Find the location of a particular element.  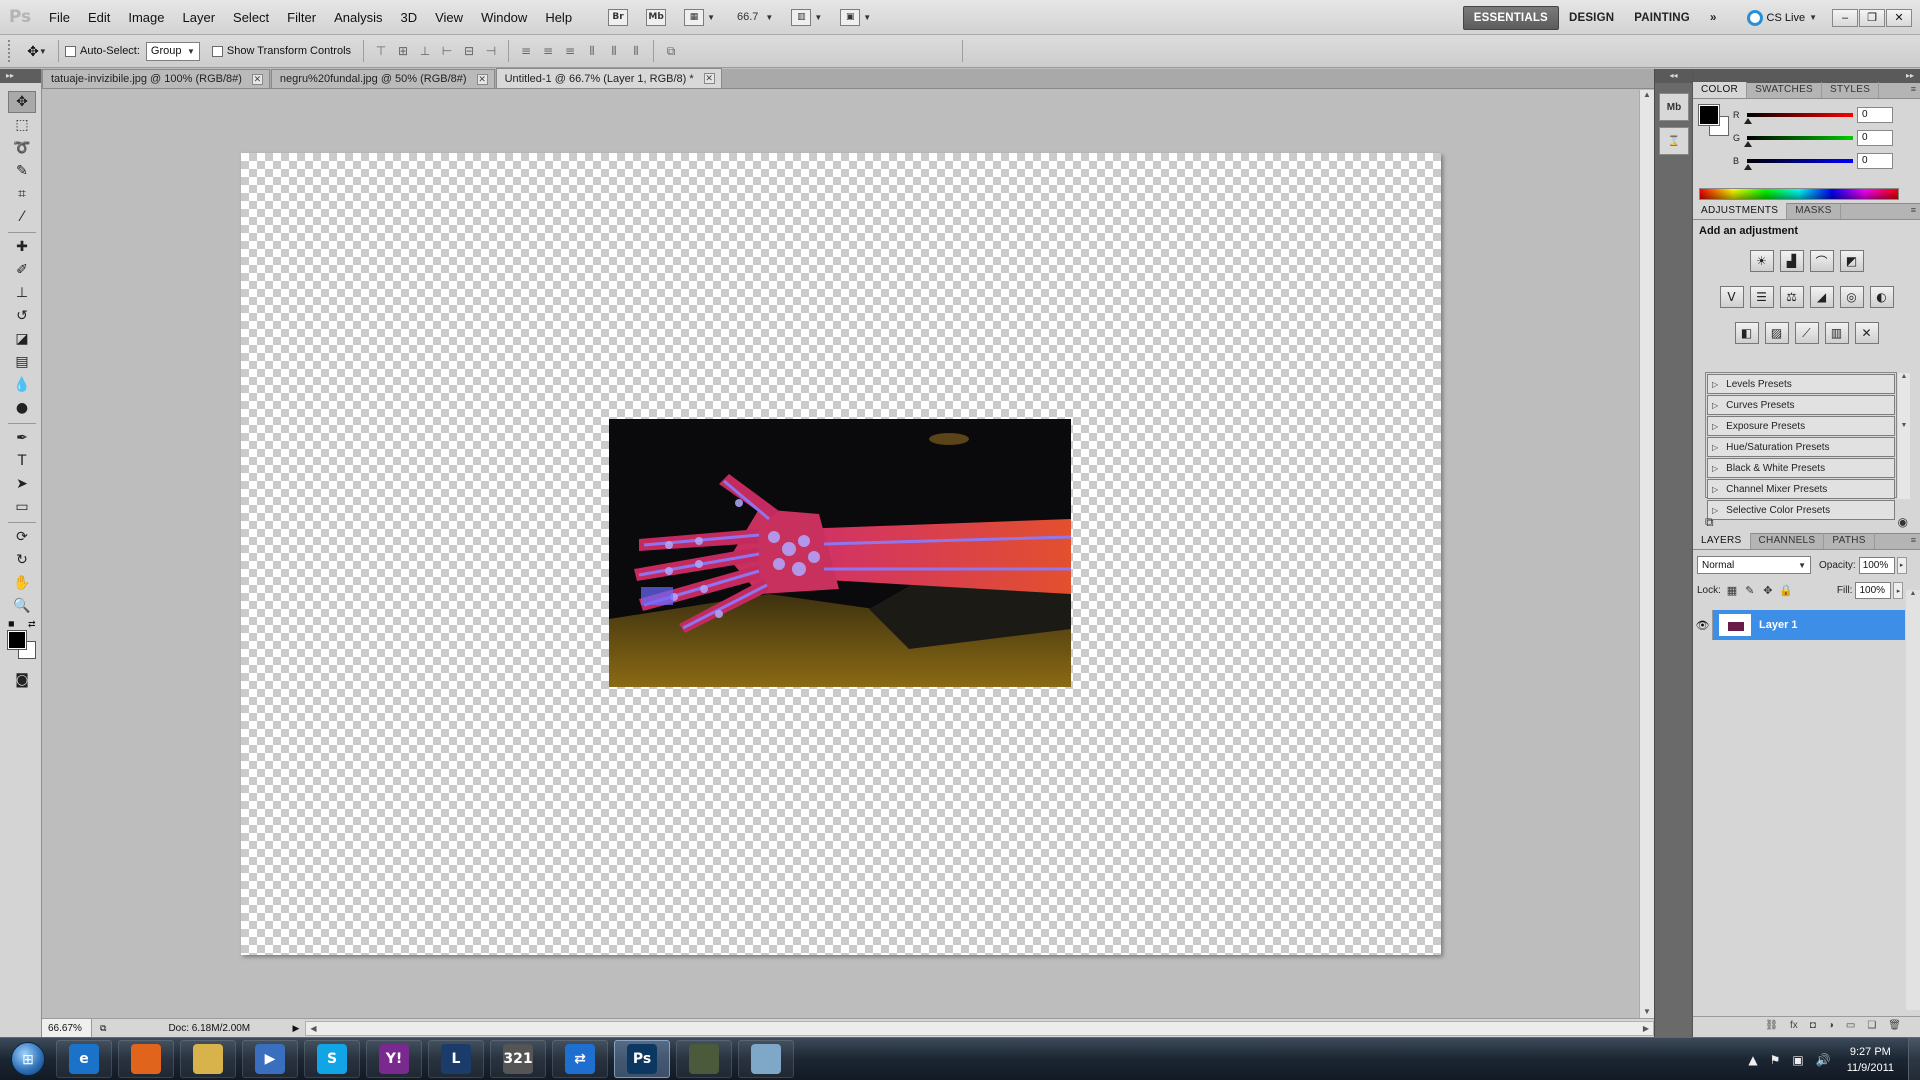

doc-tab-negru: negru%20fundal.jpg @ 50% (RGB/8#) ✕ is located at coordinates (382, 78).